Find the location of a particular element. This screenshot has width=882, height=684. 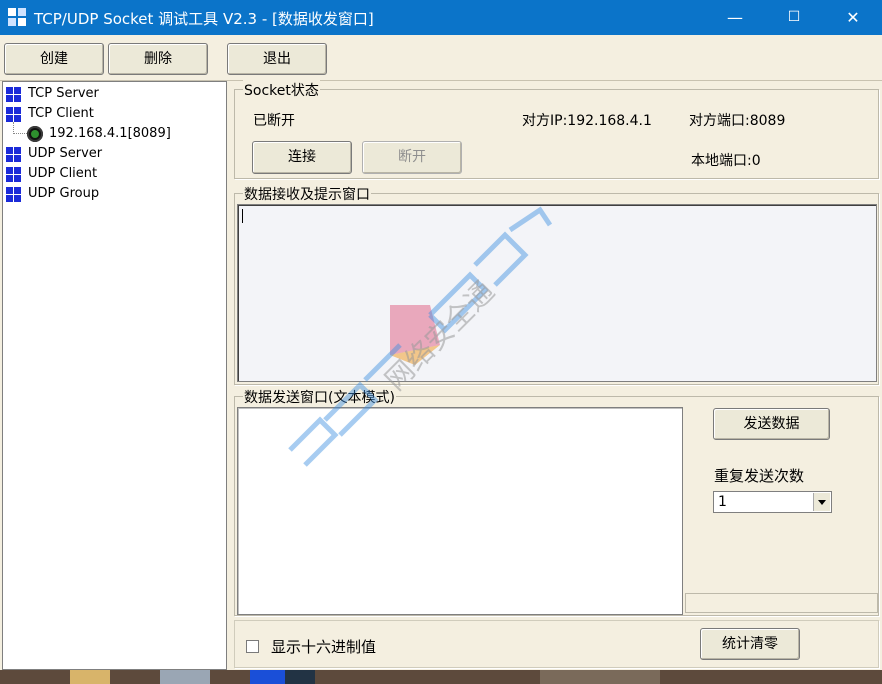

receive-label: 数据接收及提示窗口 is located at coordinates (307, 194).